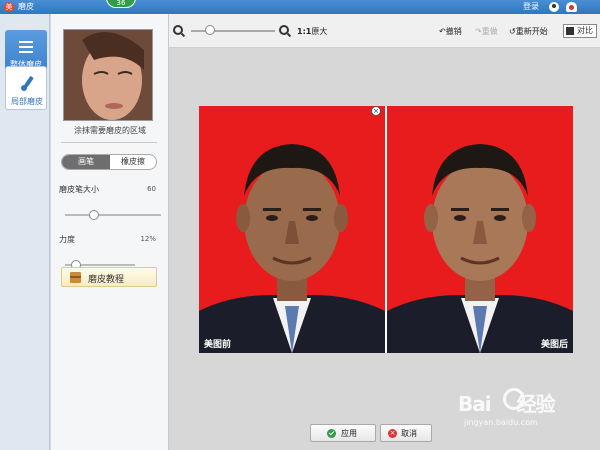 The width and height of the screenshot is (600, 450). I want to click on tutorial-button: 磨皮教程, so click(109, 277).